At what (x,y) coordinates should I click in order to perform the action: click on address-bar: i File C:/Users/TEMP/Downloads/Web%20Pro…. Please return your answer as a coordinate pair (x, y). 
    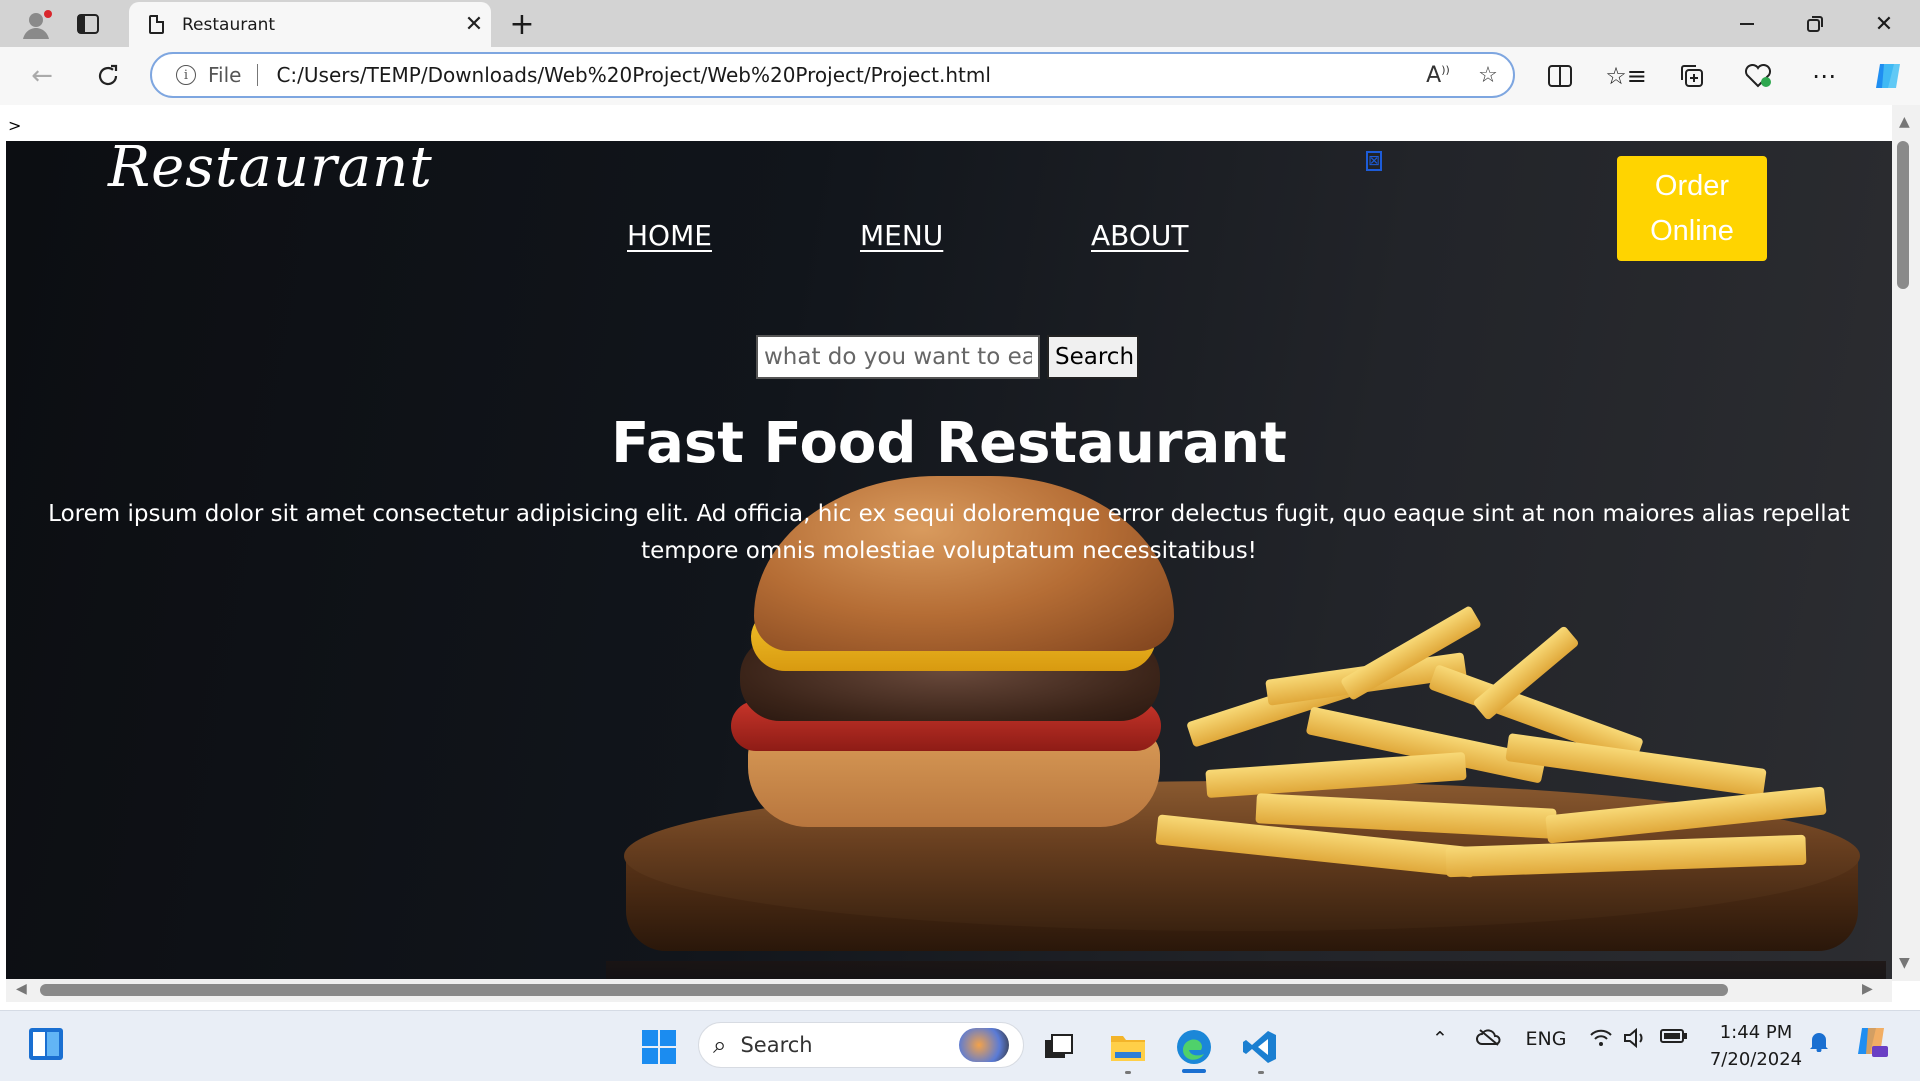
    Looking at the image, I should click on (832, 75).